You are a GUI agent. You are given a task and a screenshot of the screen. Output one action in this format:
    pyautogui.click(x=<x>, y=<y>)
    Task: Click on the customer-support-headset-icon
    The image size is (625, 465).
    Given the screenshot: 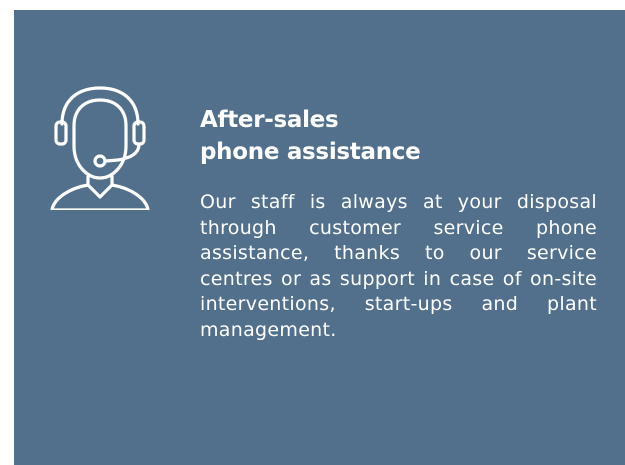 What is the action you would take?
    pyautogui.click(x=100, y=149)
    